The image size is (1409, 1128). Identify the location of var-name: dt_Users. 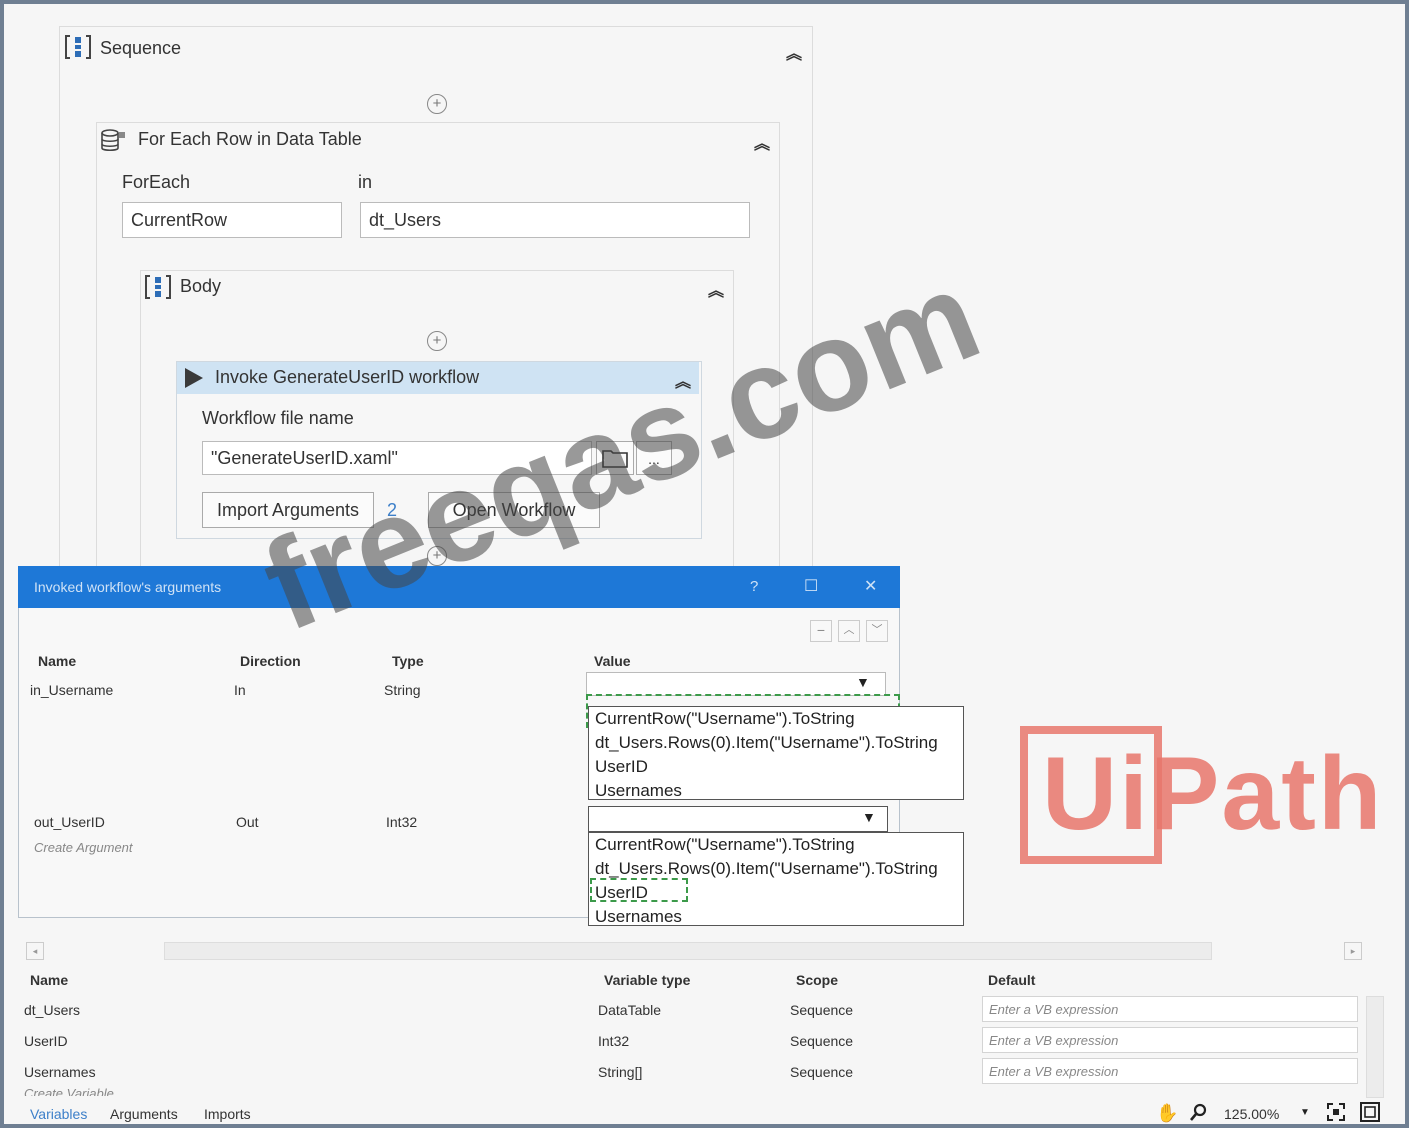
(52, 1010).